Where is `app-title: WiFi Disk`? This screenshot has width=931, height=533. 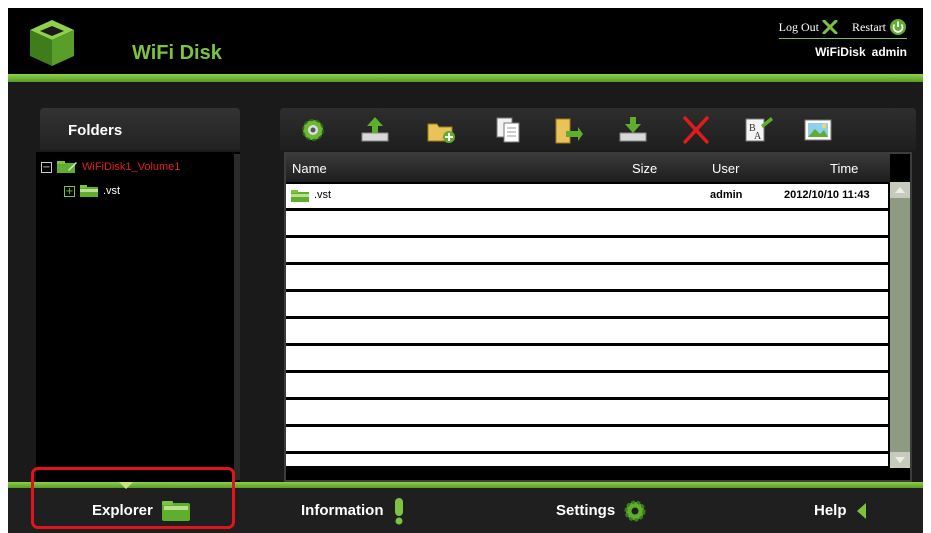
app-title: WiFi Disk is located at coordinates (177, 53).